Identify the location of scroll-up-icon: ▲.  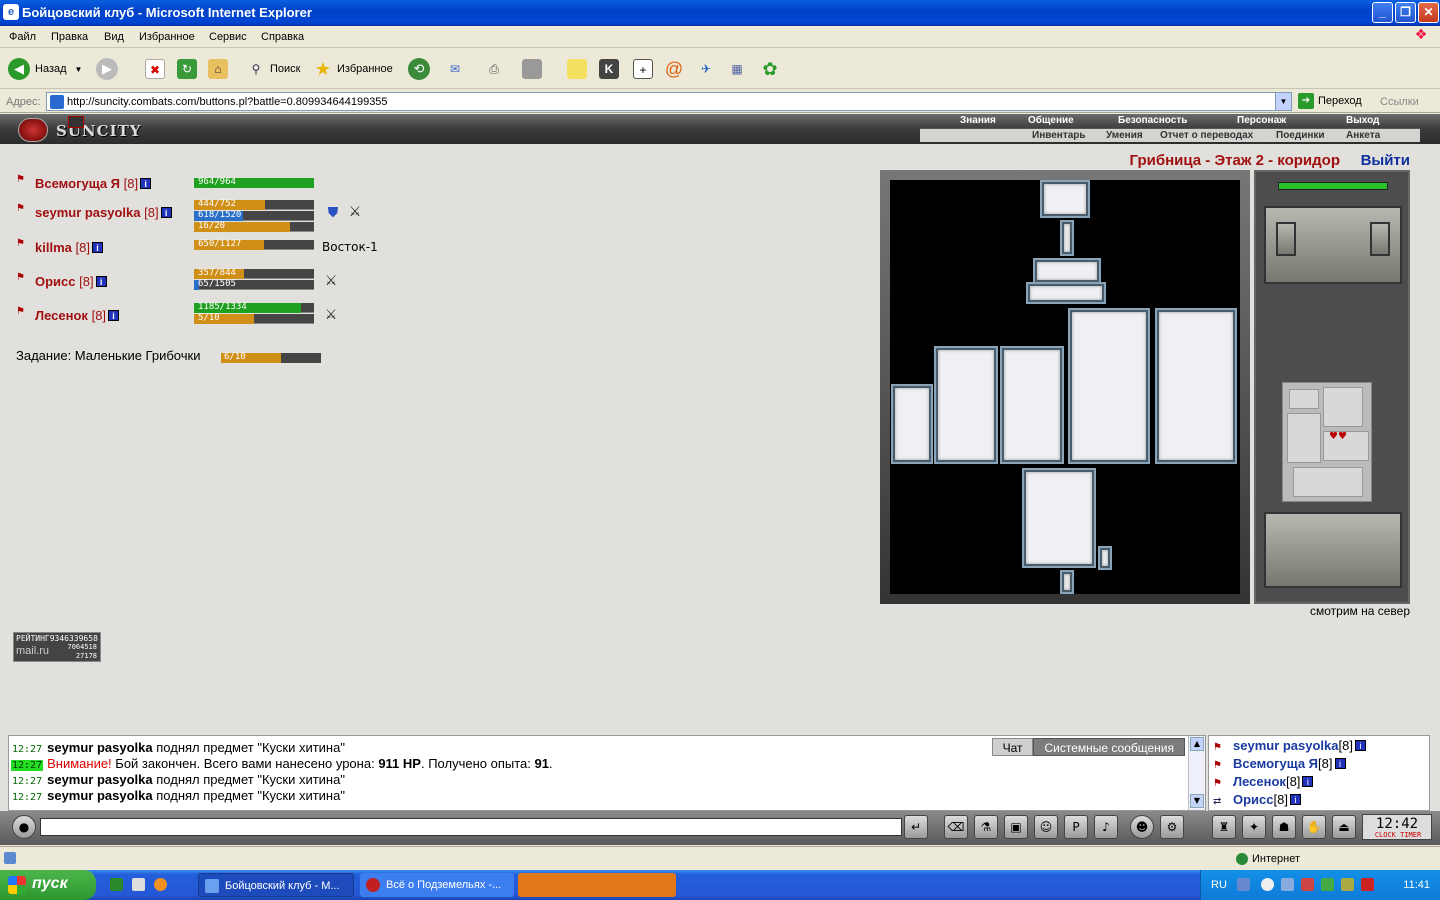
(1197, 744).